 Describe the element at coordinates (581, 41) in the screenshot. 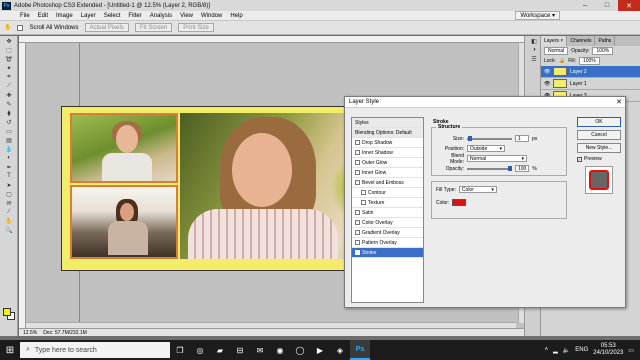

I see `tab-channels: Channels` at that location.